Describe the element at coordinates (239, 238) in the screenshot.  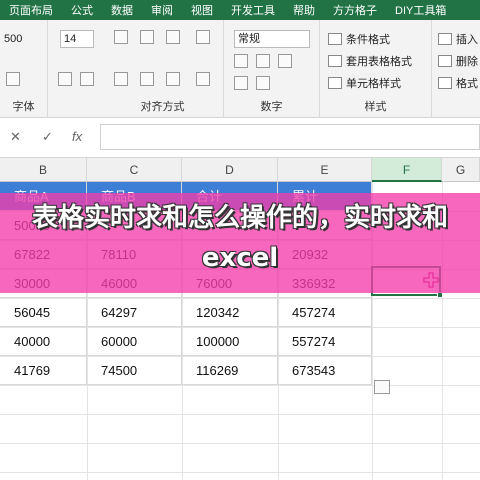
I see `banner-title: 表格实时求和怎么操作的，实时求和excel` at that location.